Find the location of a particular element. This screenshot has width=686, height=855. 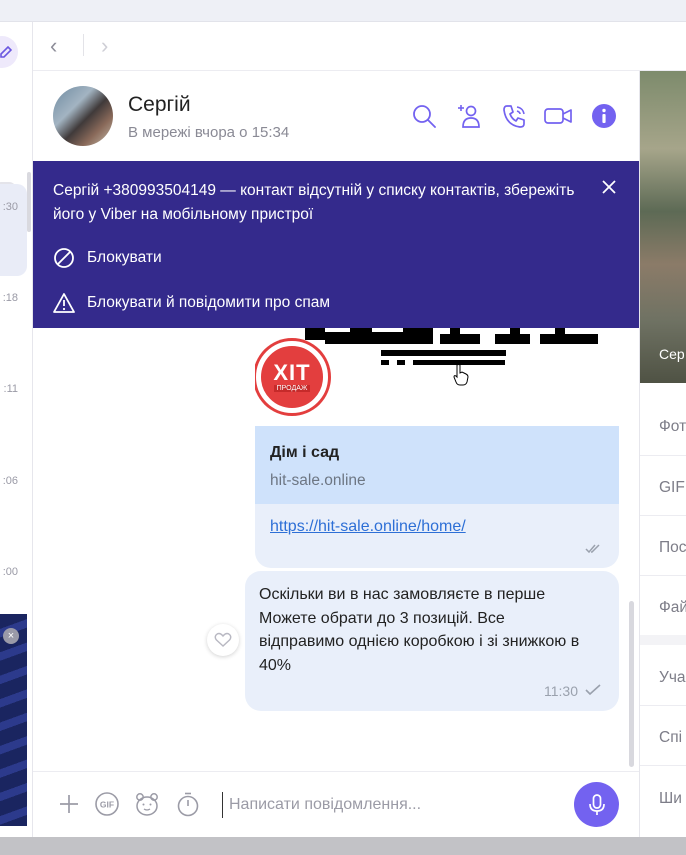

contact-name: Сергій is located at coordinates (159, 105).